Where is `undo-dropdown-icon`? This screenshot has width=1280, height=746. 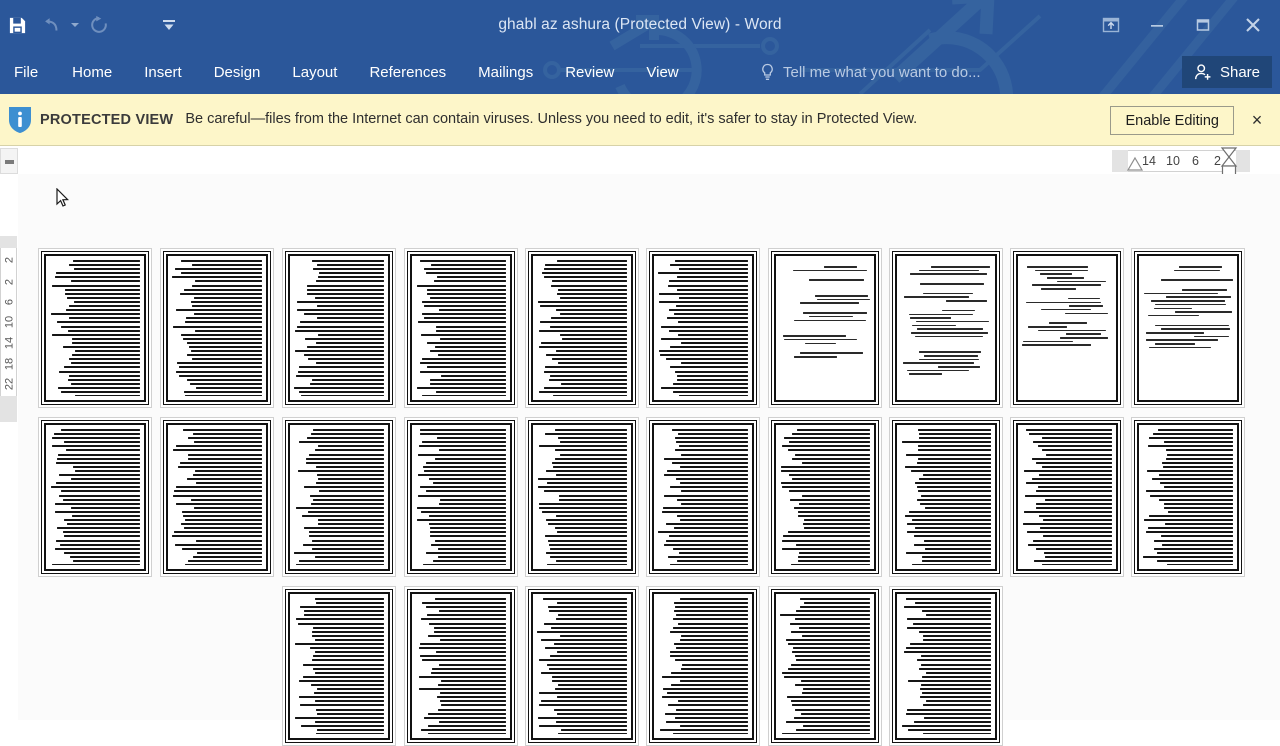
undo-dropdown-icon is located at coordinates (75, 25).